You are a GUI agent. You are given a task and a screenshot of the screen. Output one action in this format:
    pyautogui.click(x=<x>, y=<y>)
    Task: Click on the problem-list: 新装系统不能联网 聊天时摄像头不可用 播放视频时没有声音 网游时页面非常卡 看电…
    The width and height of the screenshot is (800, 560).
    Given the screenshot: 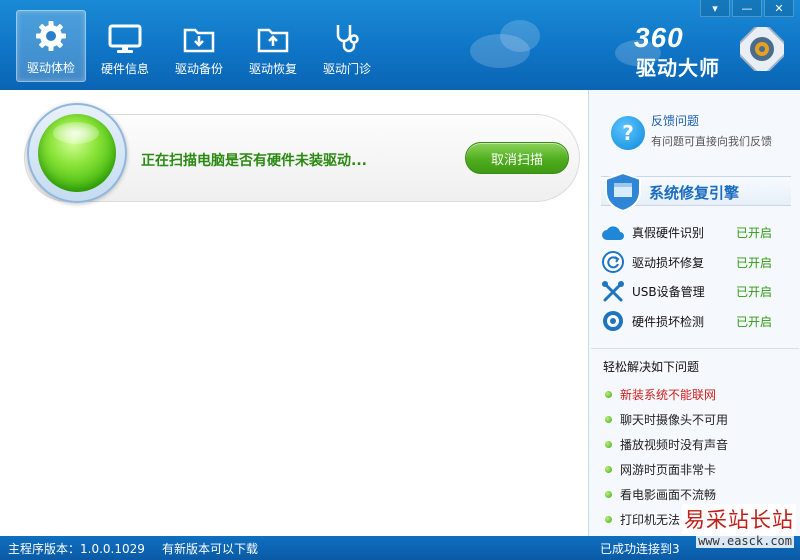 What is the action you would take?
    pyautogui.click(x=666, y=457)
    